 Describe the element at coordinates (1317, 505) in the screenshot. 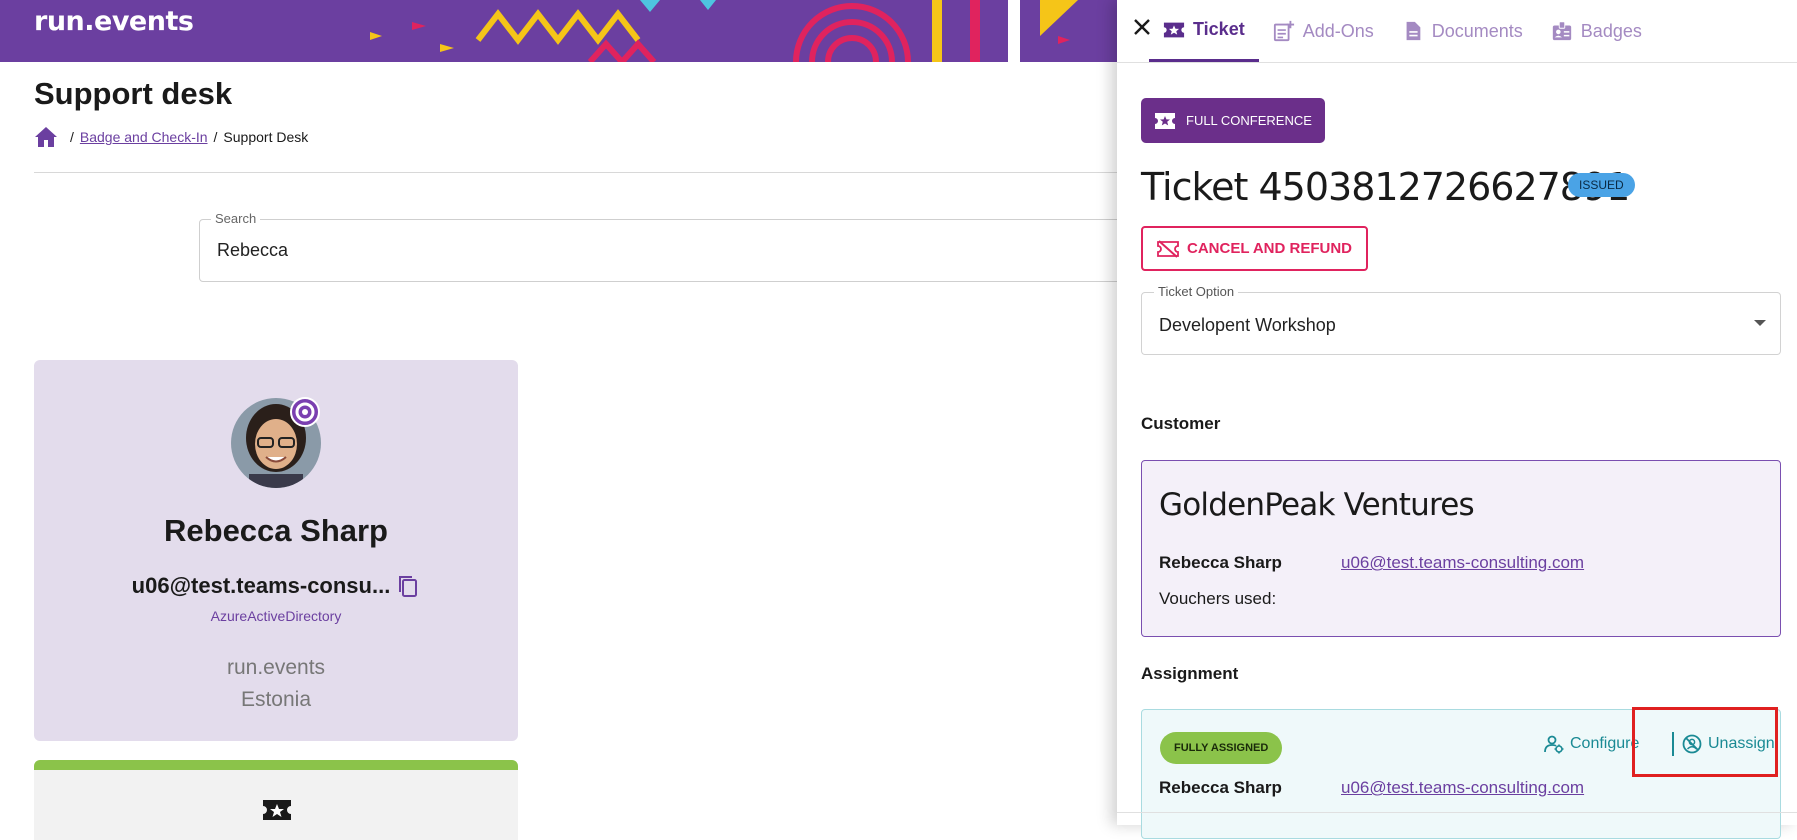

I see `customer-company: GoldenPeak Ventures` at that location.